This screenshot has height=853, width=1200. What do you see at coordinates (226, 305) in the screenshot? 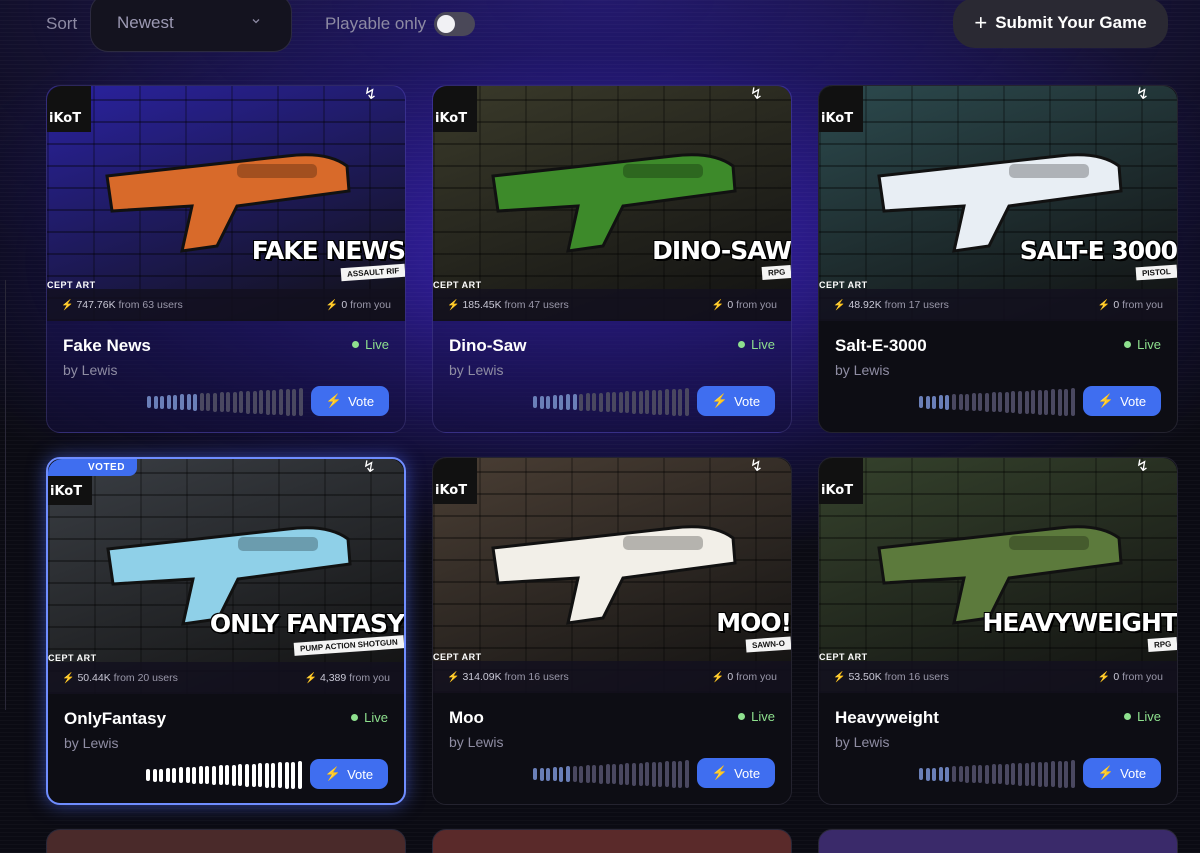
I see `stats-bar: ⚡ 747.76K from 63 users ⚡ 0 from you` at bounding box center [226, 305].